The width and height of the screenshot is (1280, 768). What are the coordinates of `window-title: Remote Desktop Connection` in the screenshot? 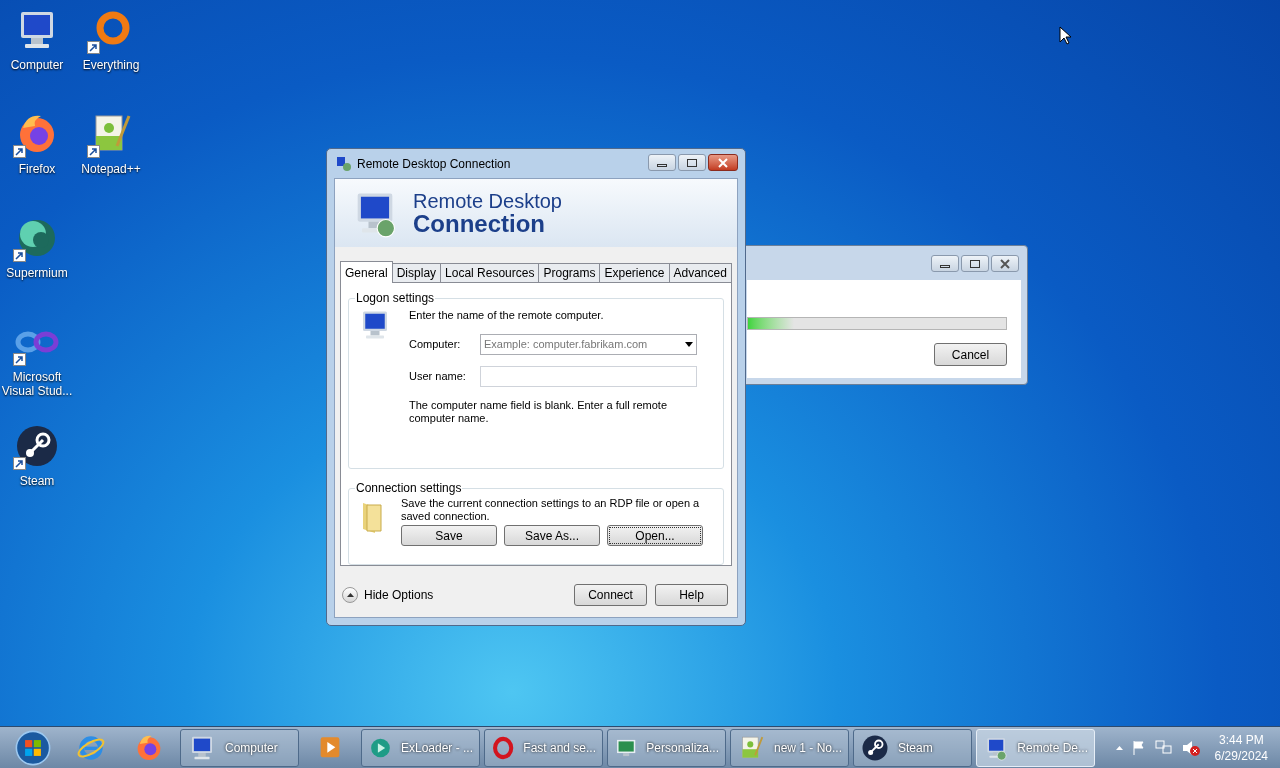 It's located at (434, 164).